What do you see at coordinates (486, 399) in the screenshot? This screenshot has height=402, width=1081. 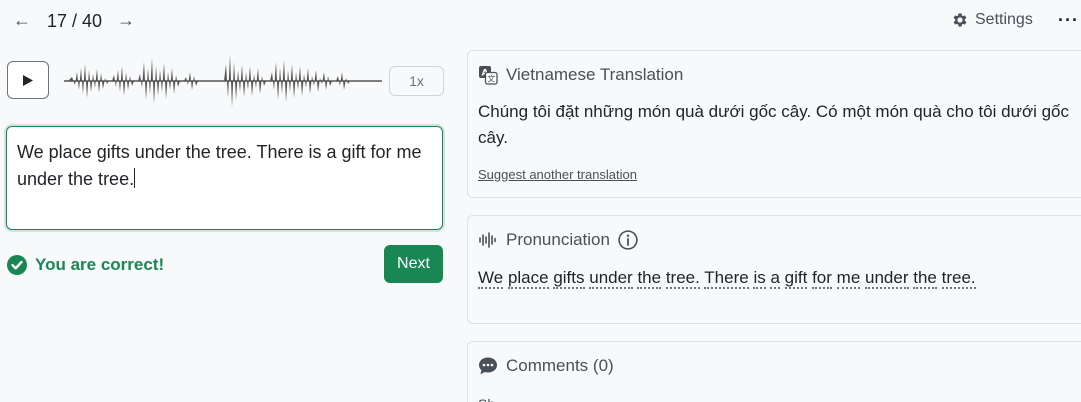 I see `comments-subtext: Sh` at bounding box center [486, 399].